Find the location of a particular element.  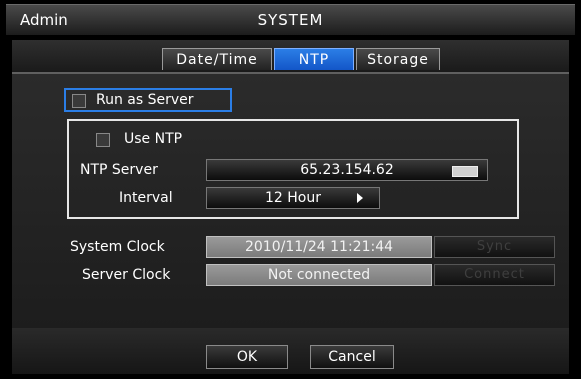

use-ntp-label: Use NTP is located at coordinates (153, 139).